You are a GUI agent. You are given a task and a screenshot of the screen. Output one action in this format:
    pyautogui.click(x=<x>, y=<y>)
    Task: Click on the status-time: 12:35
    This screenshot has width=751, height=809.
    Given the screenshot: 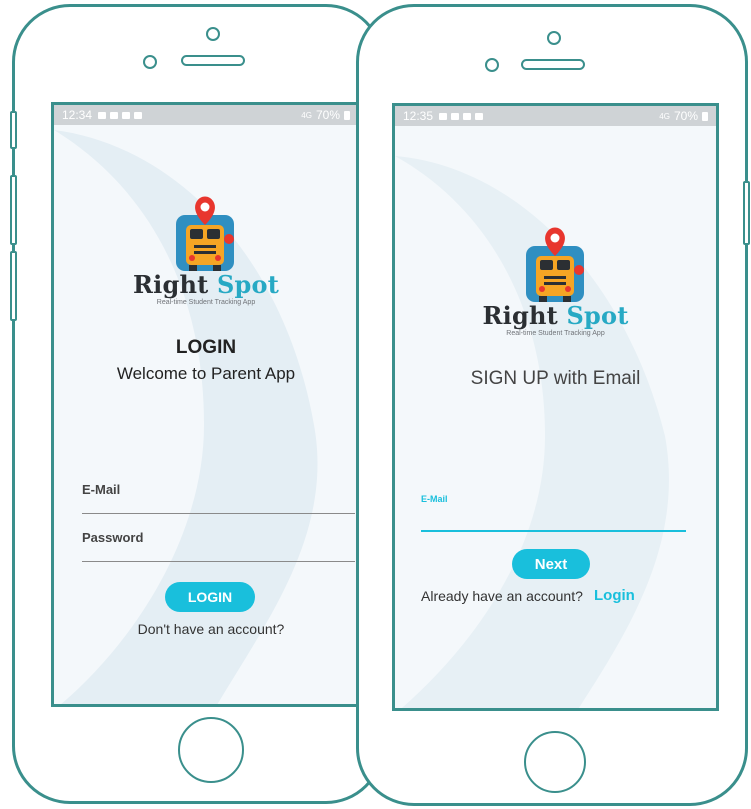 What is the action you would take?
    pyautogui.click(x=418, y=116)
    